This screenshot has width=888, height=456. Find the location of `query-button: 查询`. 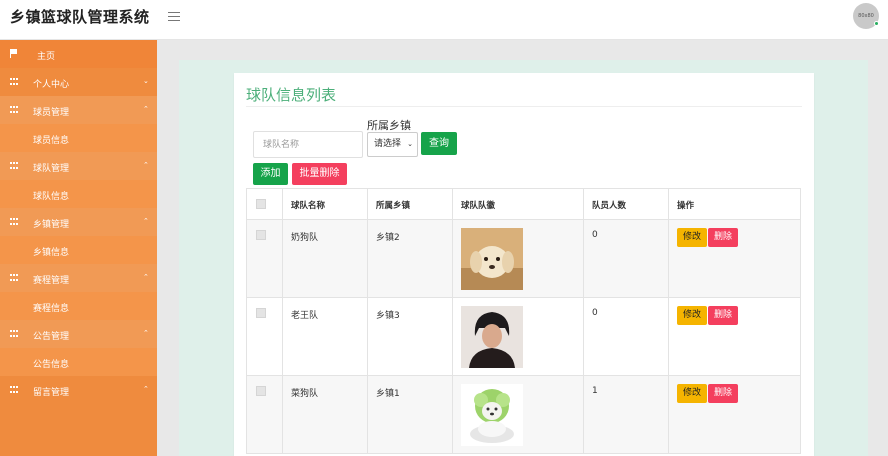

query-button: 查询 is located at coordinates (439, 143).